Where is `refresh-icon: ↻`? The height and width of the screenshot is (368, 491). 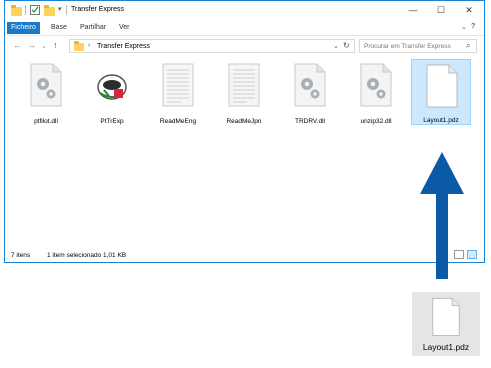 refresh-icon: ↻ is located at coordinates (346, 45).